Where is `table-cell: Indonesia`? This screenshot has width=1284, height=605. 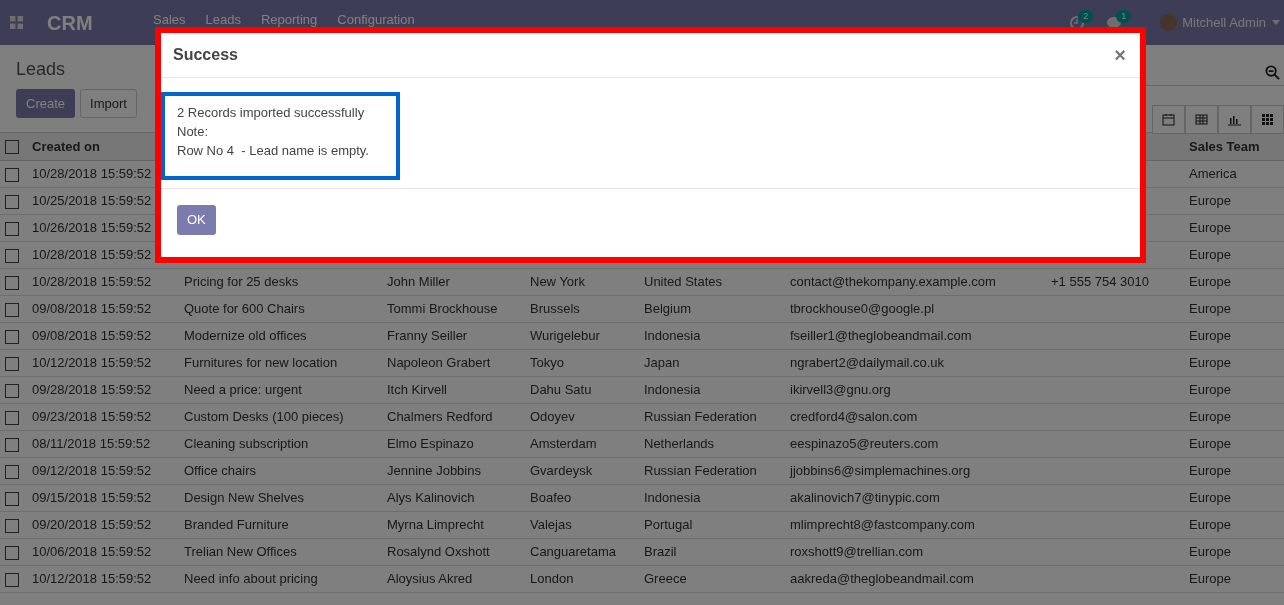
table-cell: Indonesia is located at coordinates (672, 390).